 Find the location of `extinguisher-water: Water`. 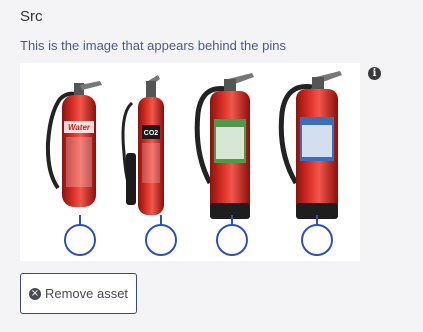

extinguisher-water: Water is located at coordinates (73, 144).